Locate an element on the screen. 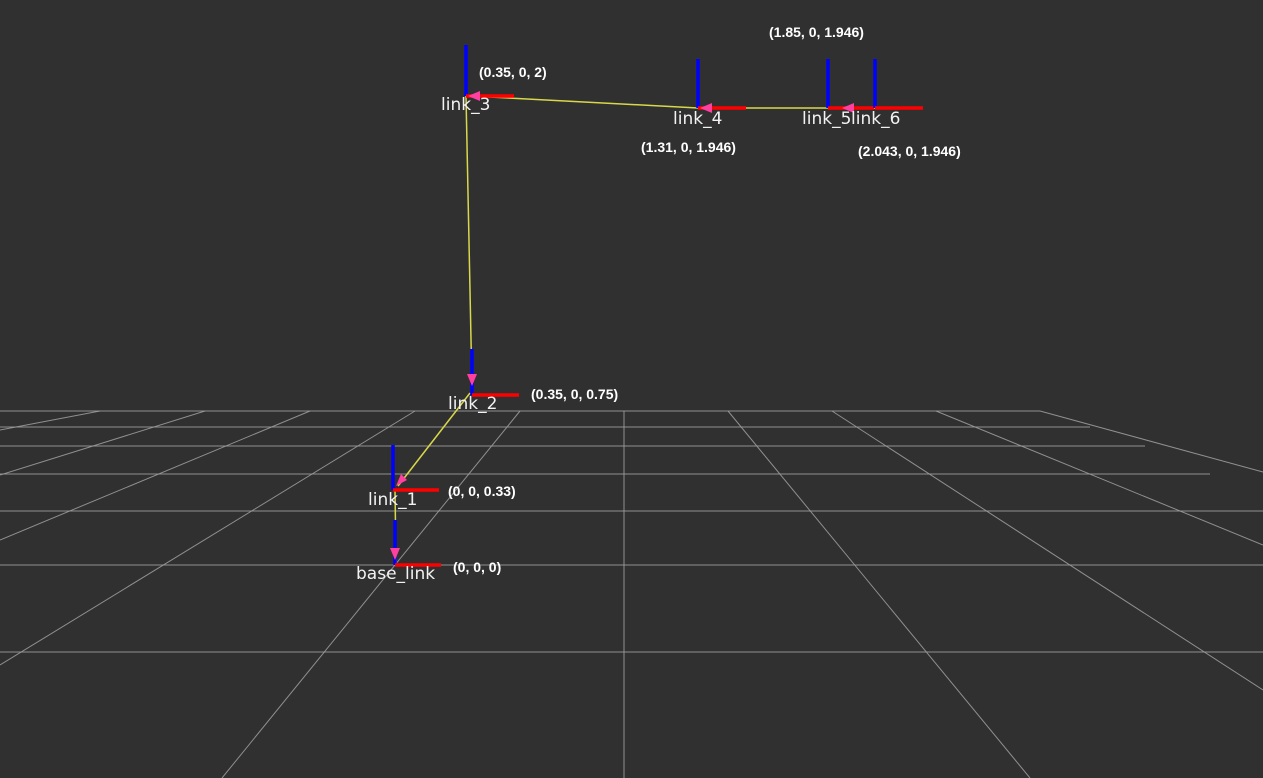 Image resolution: width=1263 pixels, height=778 pixels. frame-label-link-6: link_6 is located at coordinates (875, 119).